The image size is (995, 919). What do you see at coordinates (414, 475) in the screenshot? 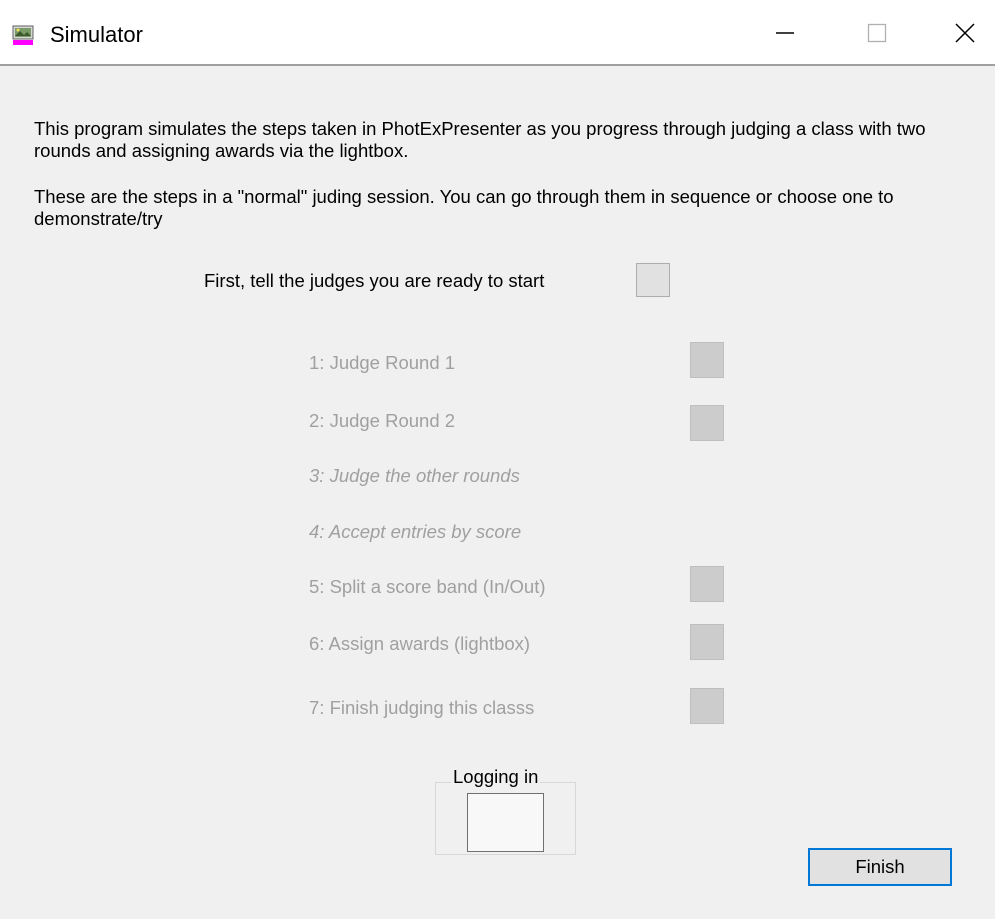
I see `step-3-label: 3: Judge the other rounds` at bounding box center [414, 475].